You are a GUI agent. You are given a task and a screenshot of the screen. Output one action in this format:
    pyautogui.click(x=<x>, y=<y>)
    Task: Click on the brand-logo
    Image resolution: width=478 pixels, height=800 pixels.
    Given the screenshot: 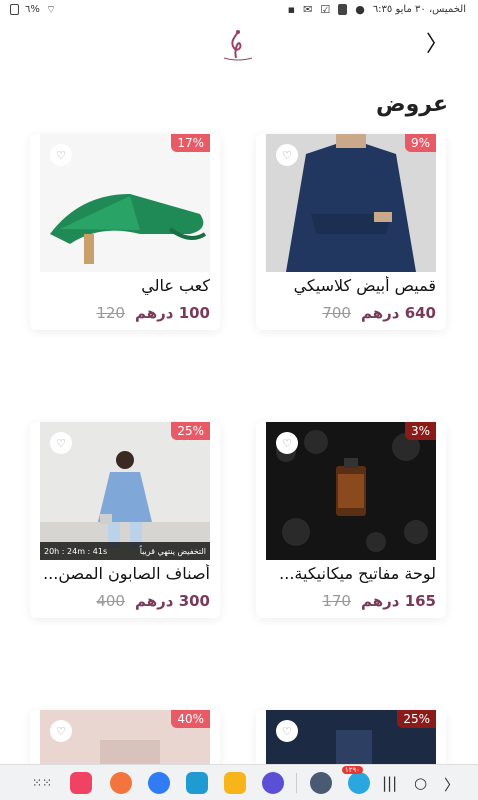 What is the action you would take?
    pyautogui.click(x=238, y=48)
    